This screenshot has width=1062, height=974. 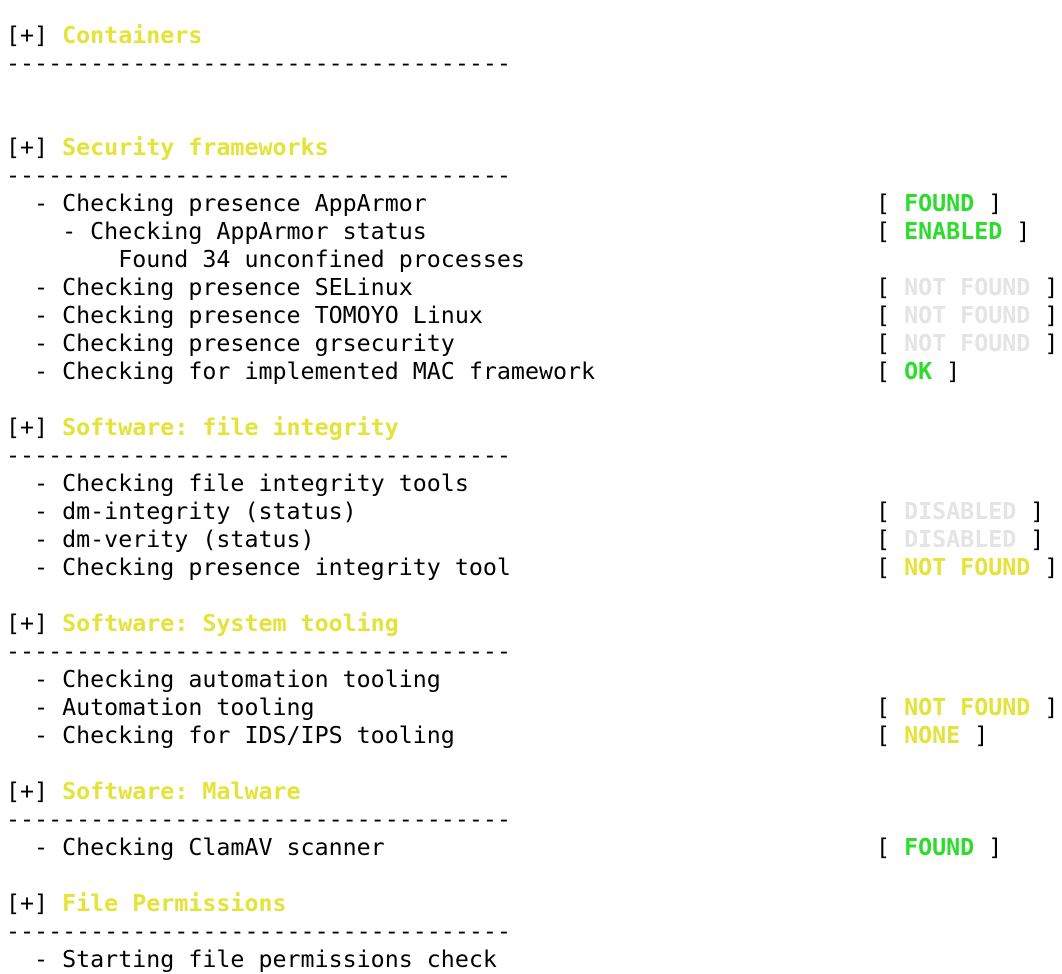 What do you see at coordinates (251, 959) in the screenshot?
I see `output-line: - Starting file permissions check` at bounding box center [251, 959].